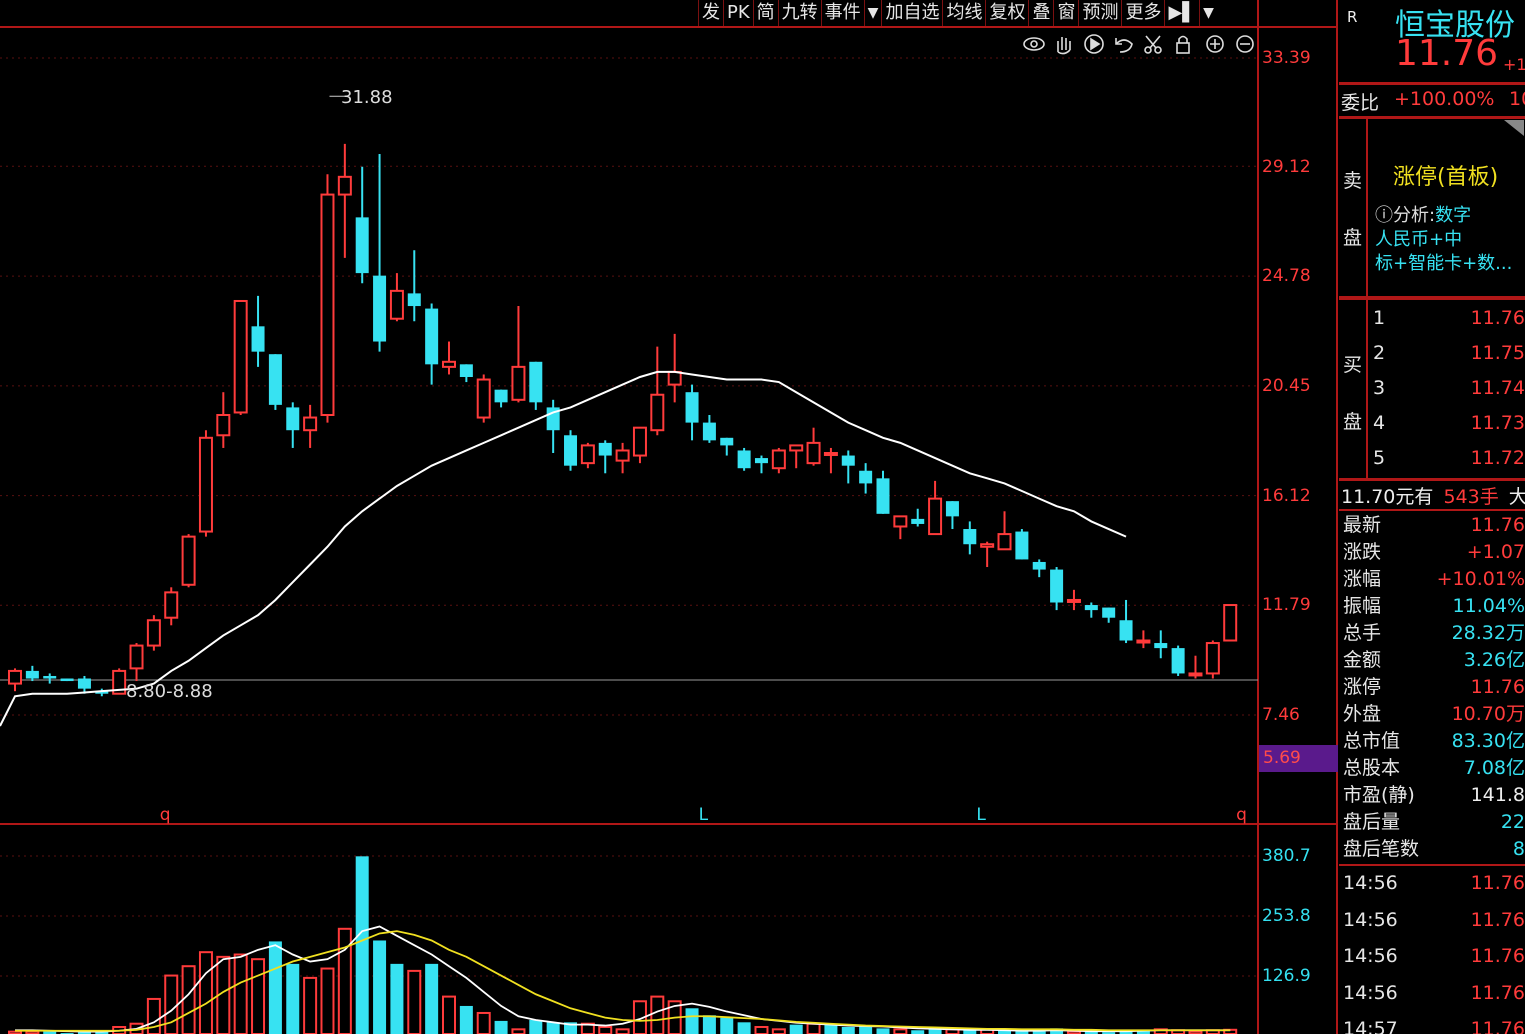 This screenshot has height=1034, width=1525. Describe the element at coordinates (1447, 53) in the screenshot. I see `stock-price: 11.76` at that location.